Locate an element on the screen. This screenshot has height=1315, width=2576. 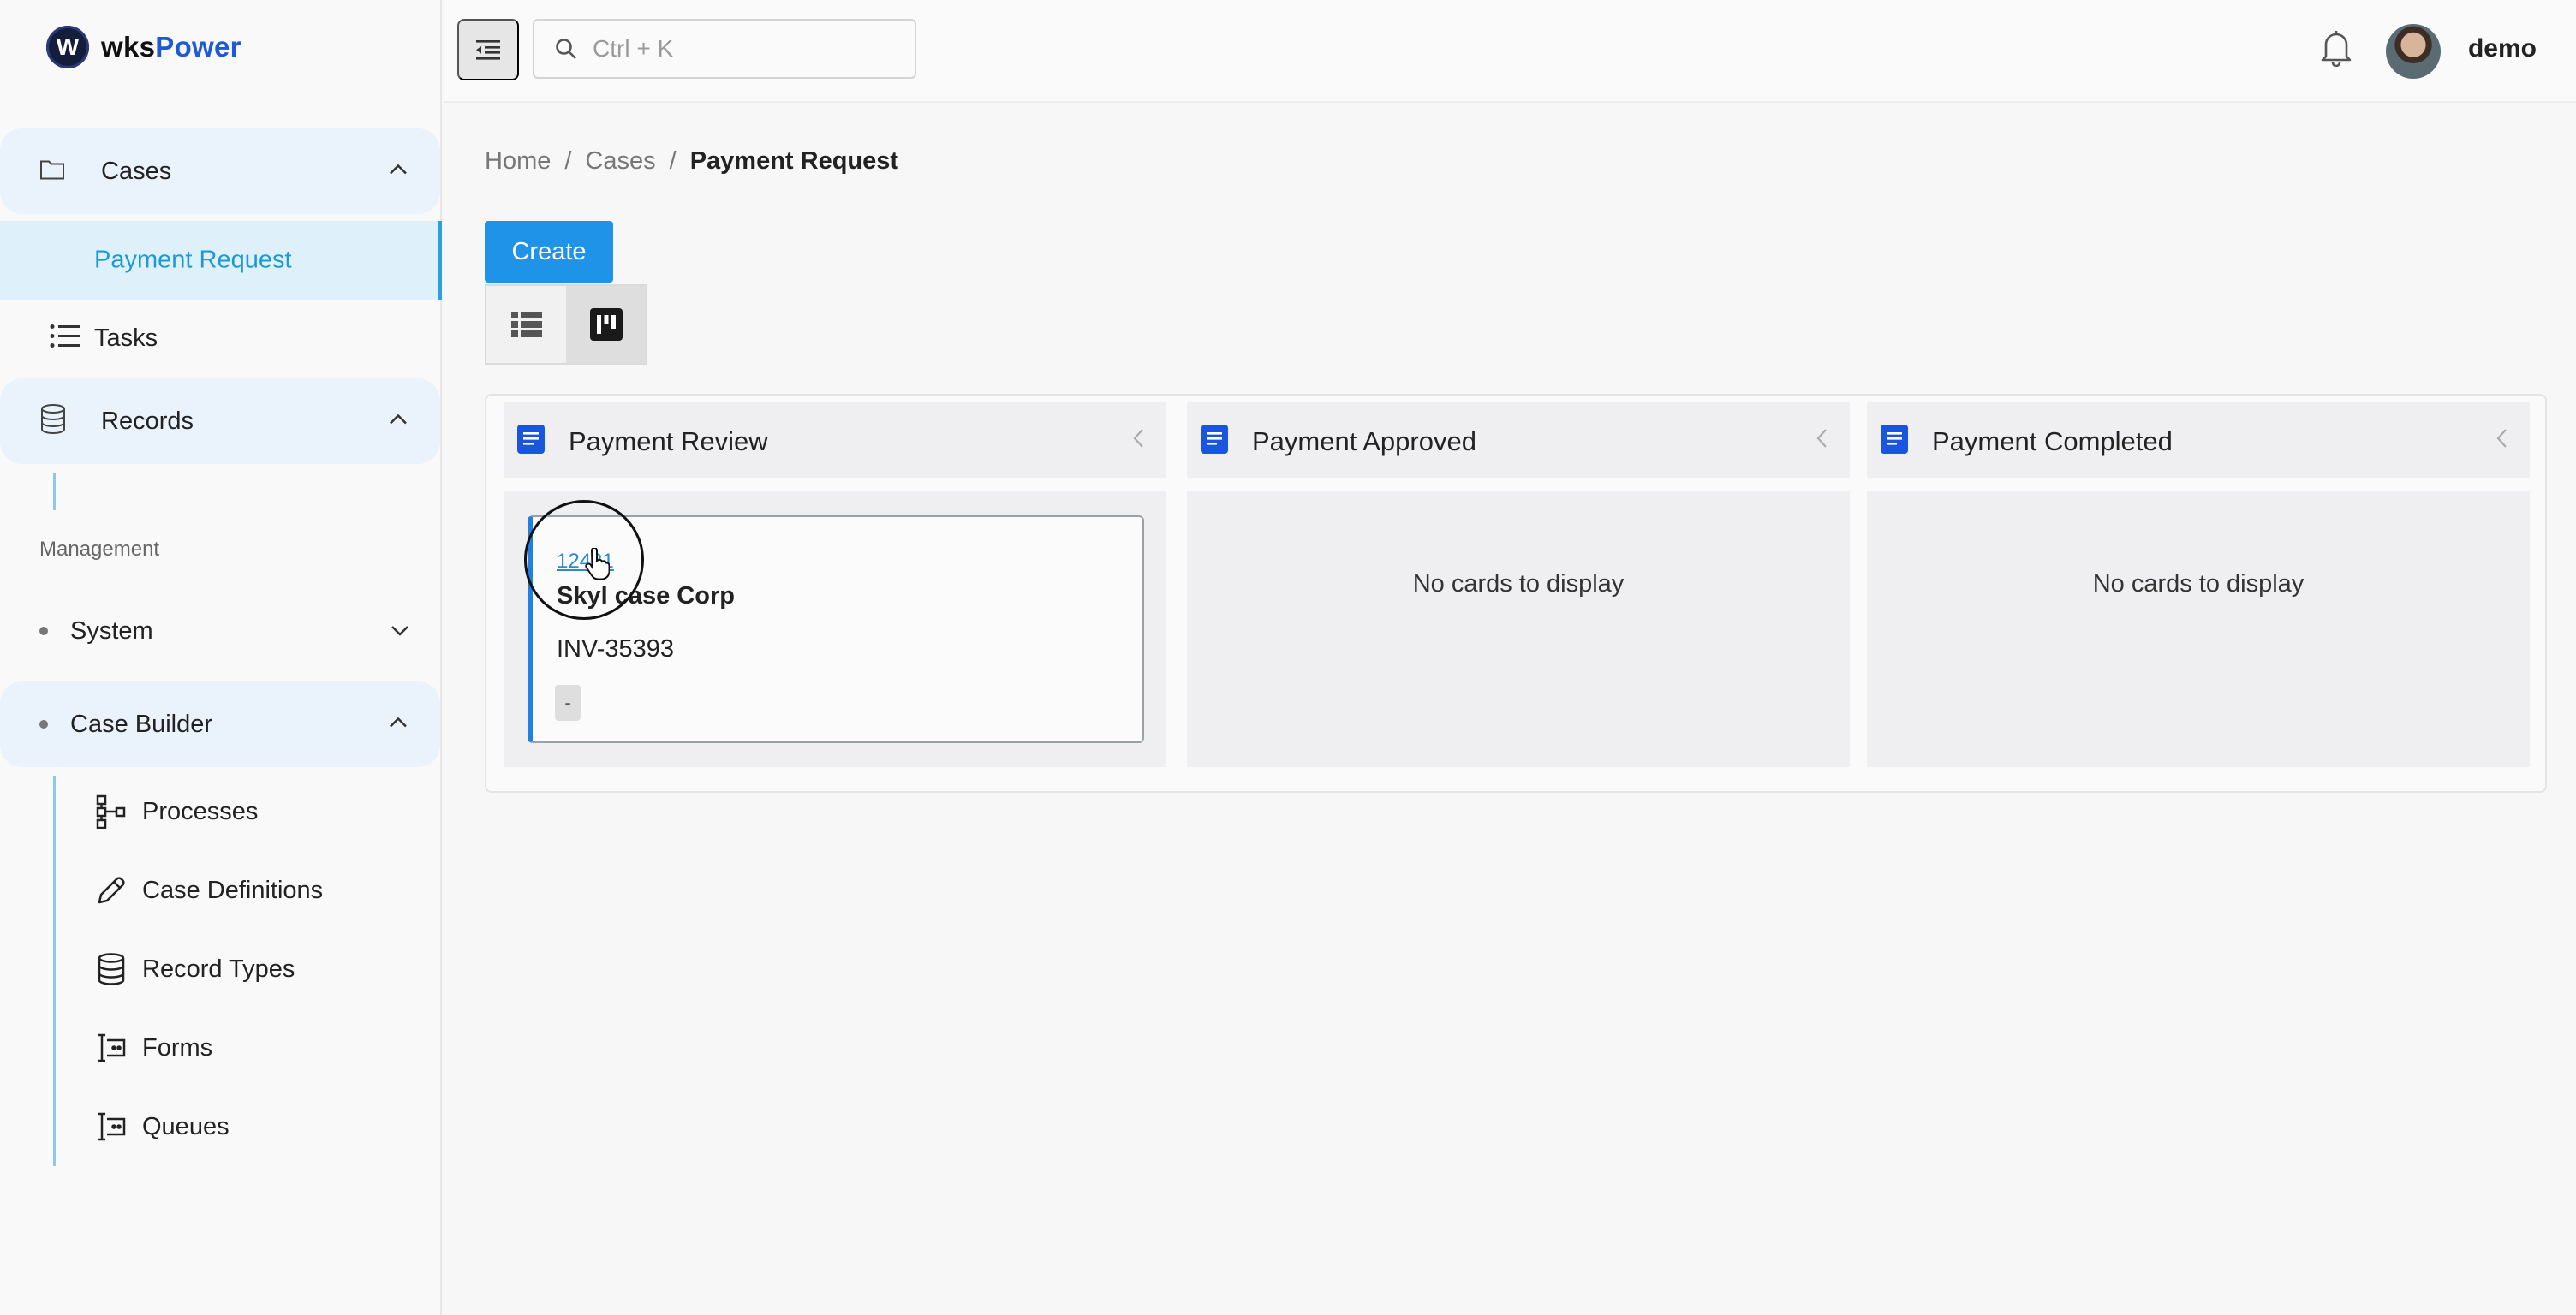
breadcrumb: Home / Cases / Payment Request is located at coordinates (691, 161).